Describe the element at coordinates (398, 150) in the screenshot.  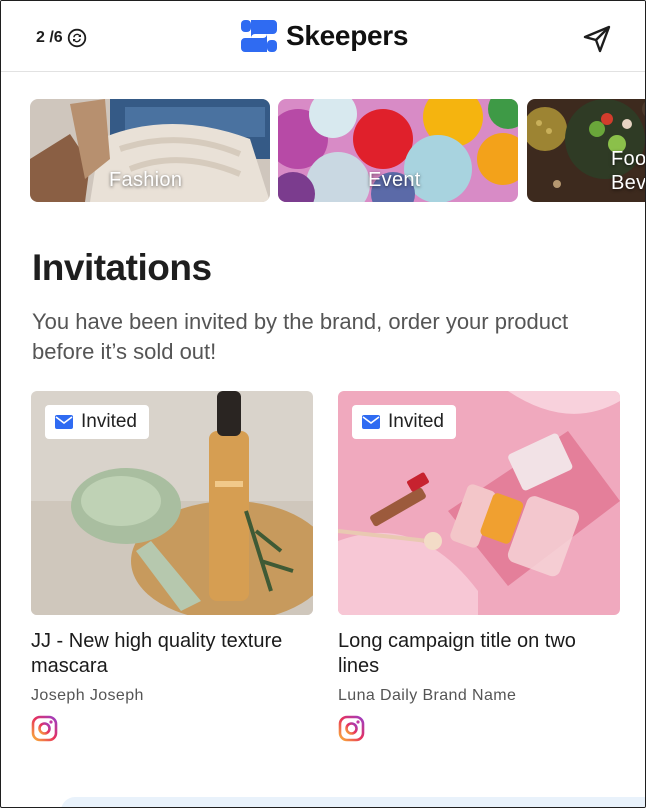
I see `category-card-event: Event` at that location.